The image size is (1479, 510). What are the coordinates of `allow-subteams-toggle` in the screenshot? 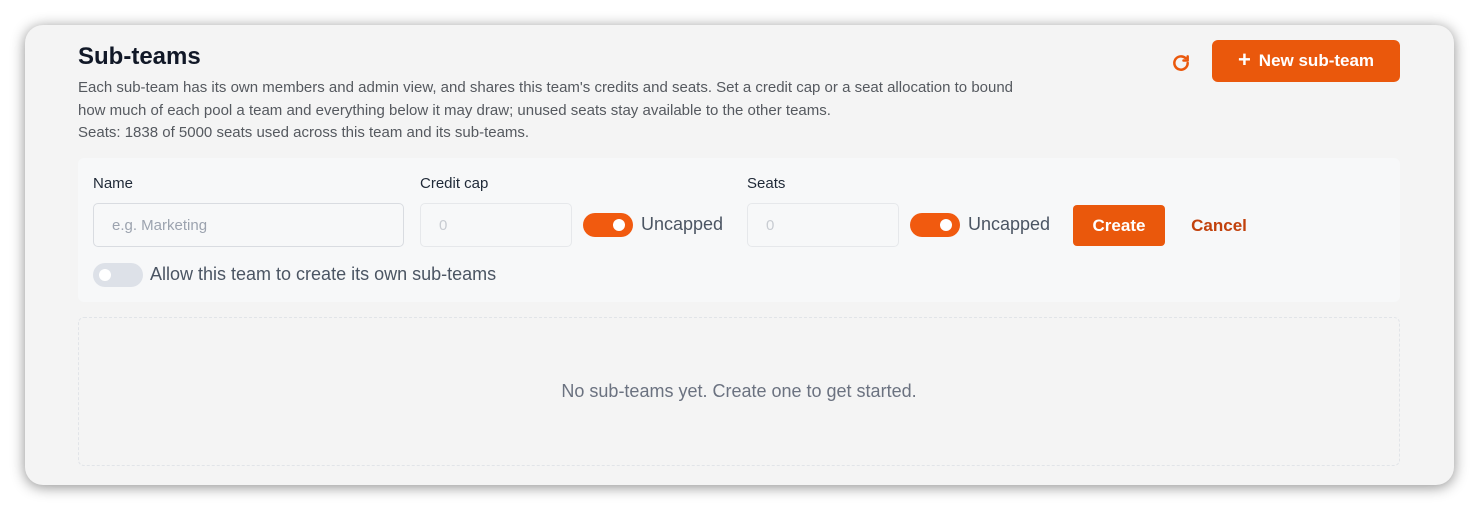 It's located at (118, 275).